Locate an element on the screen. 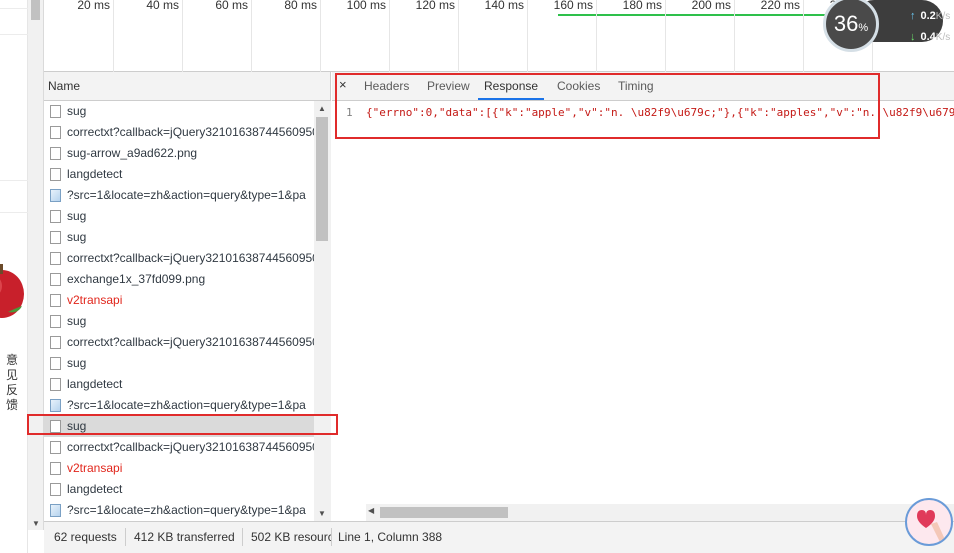 This screenshot has width=954, height=553. cursor-position: Line 1, Column 388 is located at coordinates (390, 537).